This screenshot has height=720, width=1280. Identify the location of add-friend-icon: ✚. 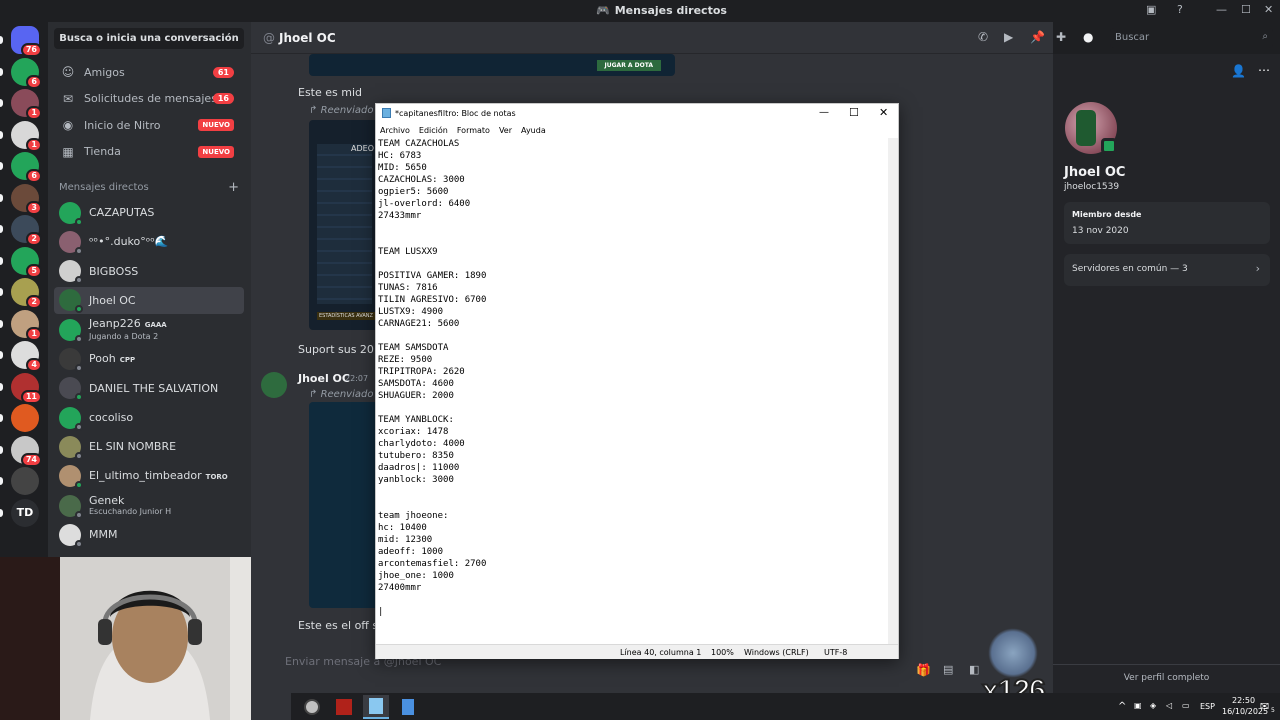
(1061, 37).